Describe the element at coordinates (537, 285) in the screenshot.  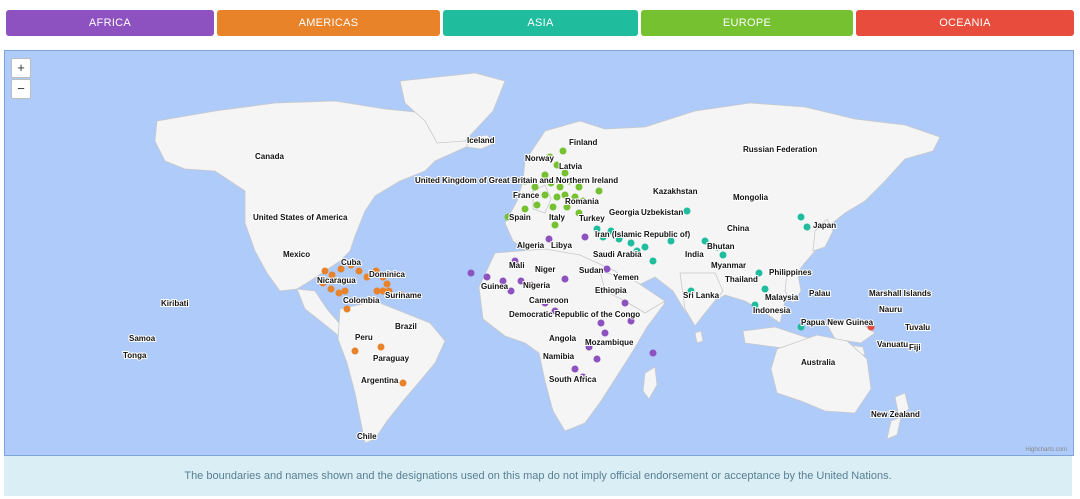
I see `label-nigeria: Nigeria` at that location.